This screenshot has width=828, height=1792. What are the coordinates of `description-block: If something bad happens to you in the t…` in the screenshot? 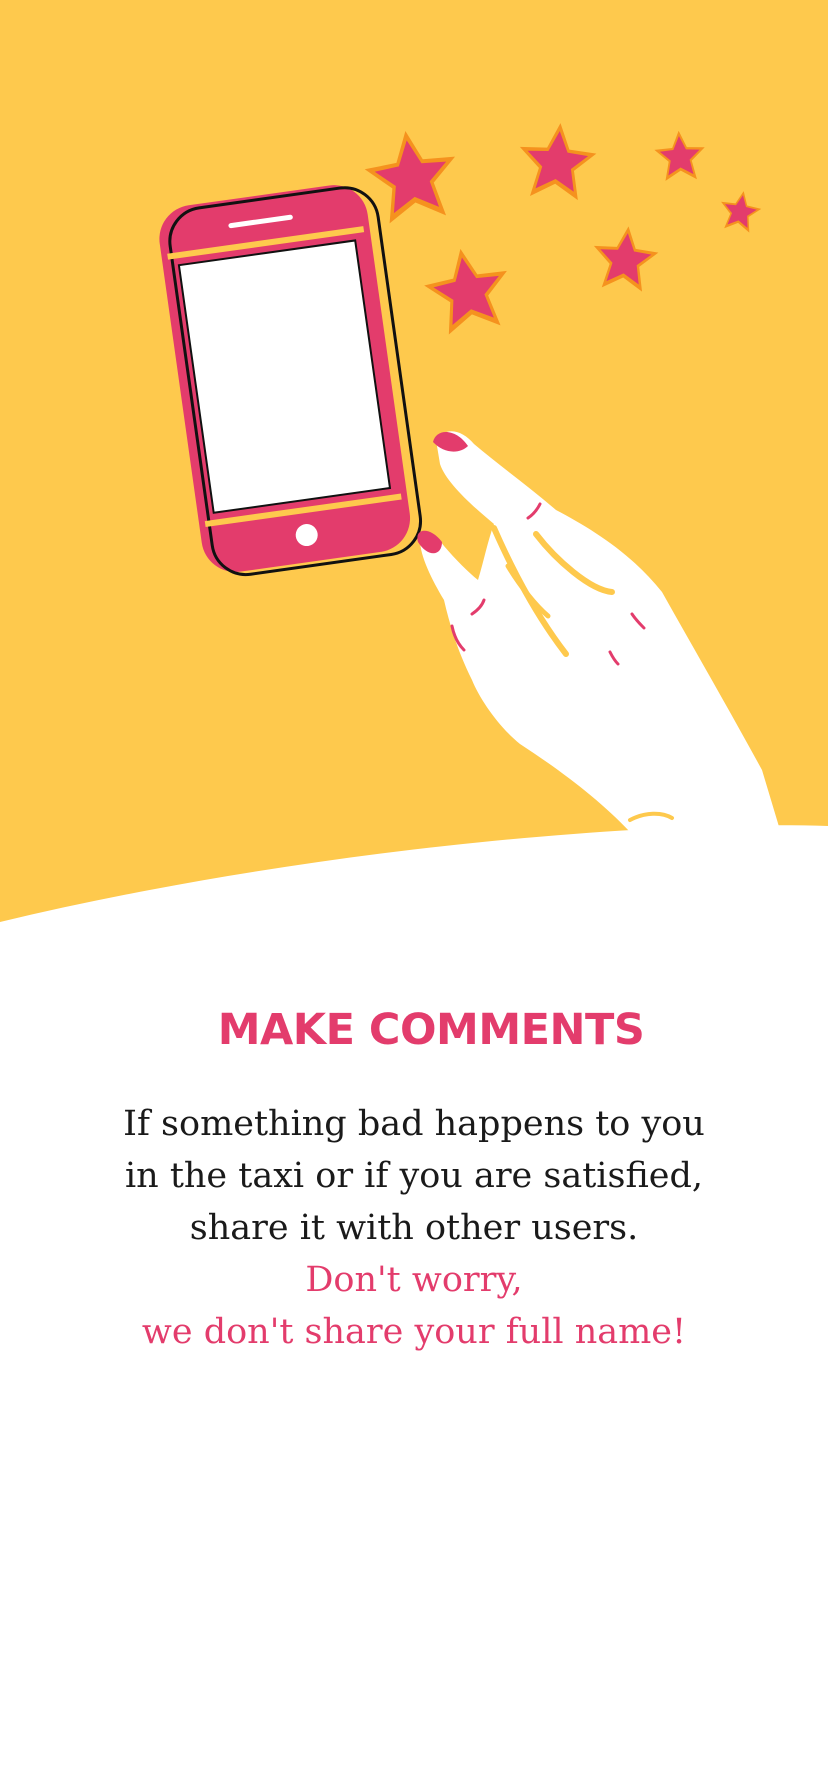 It's located at (414, 1228).